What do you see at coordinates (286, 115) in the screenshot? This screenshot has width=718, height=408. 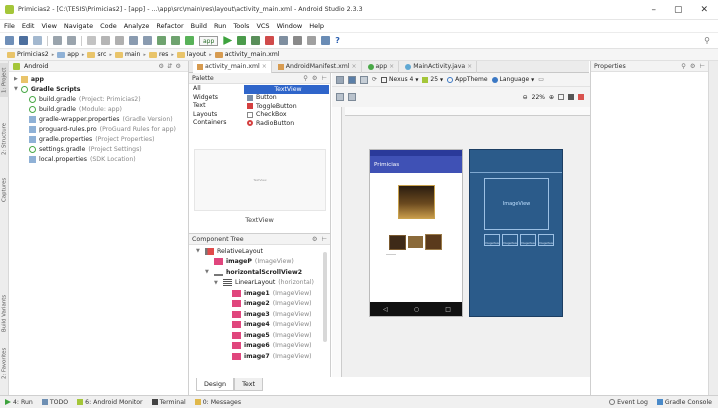 I see `palette-item-checkbox: CheckBox` at bounding box center [286, 115].